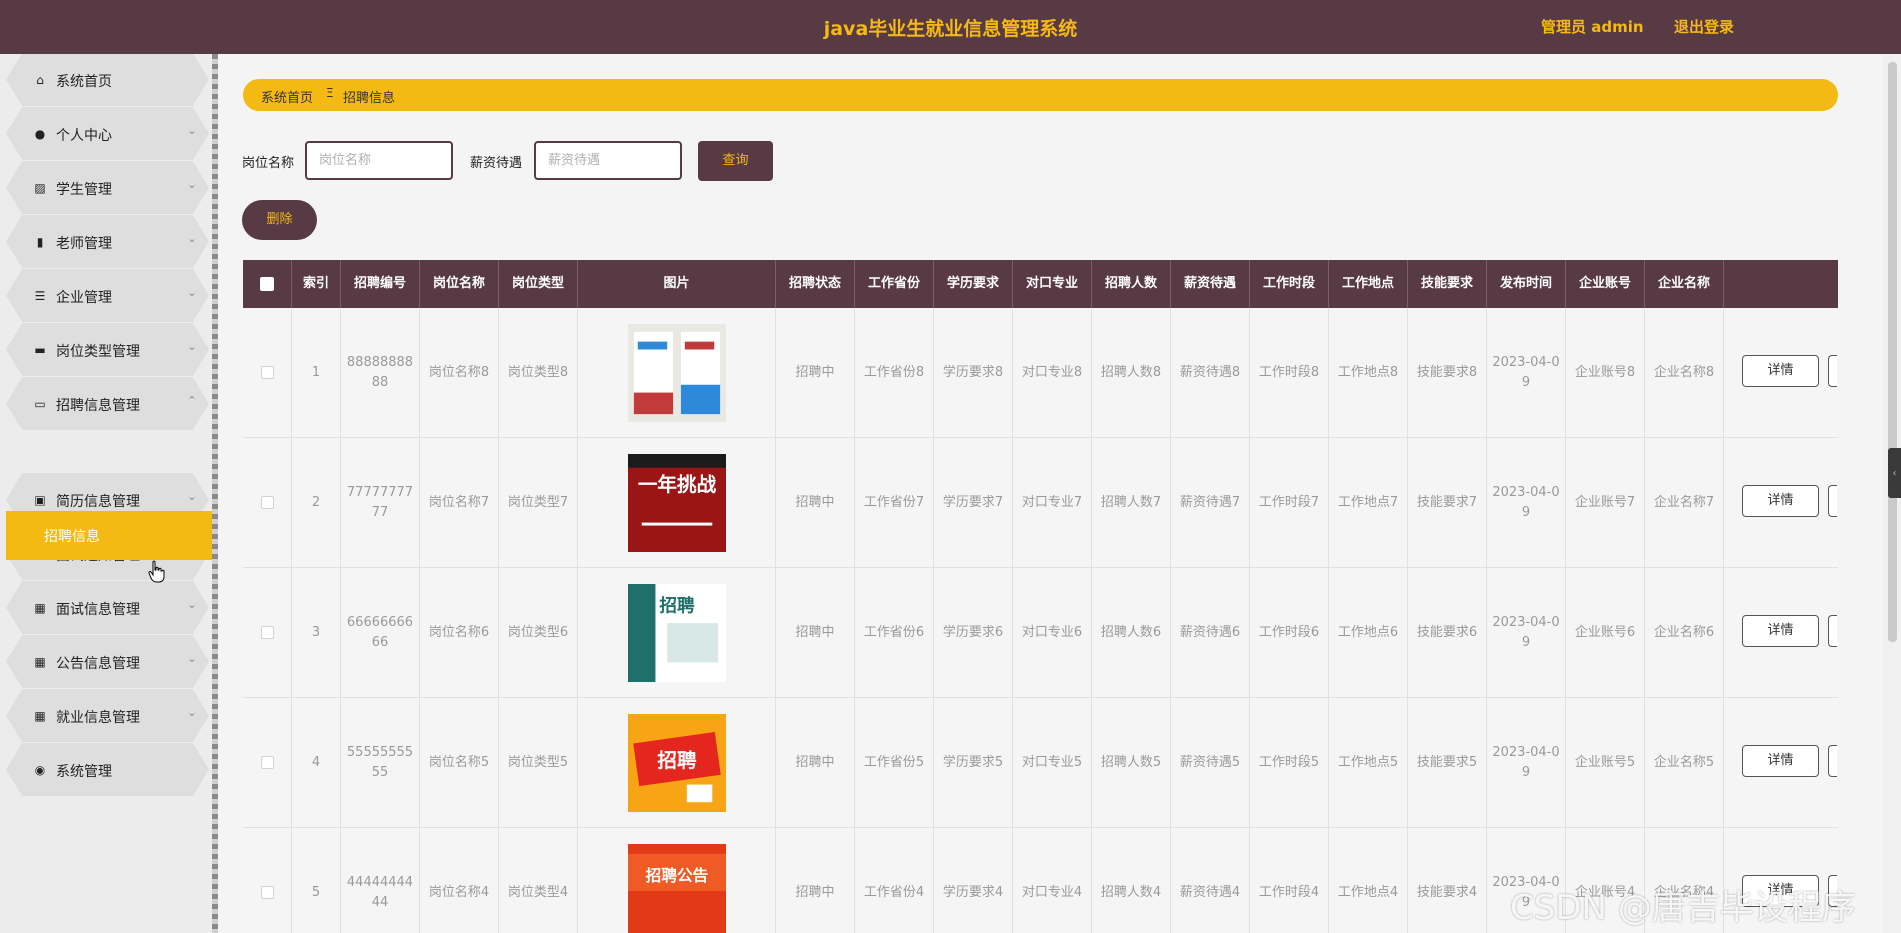 Image resolution: width=1901 pixels, height=933 pixels. Describe the element at coordinates (1210, 502) in the screenshot. I see `table-cell: 薪资待遇7` at that location.